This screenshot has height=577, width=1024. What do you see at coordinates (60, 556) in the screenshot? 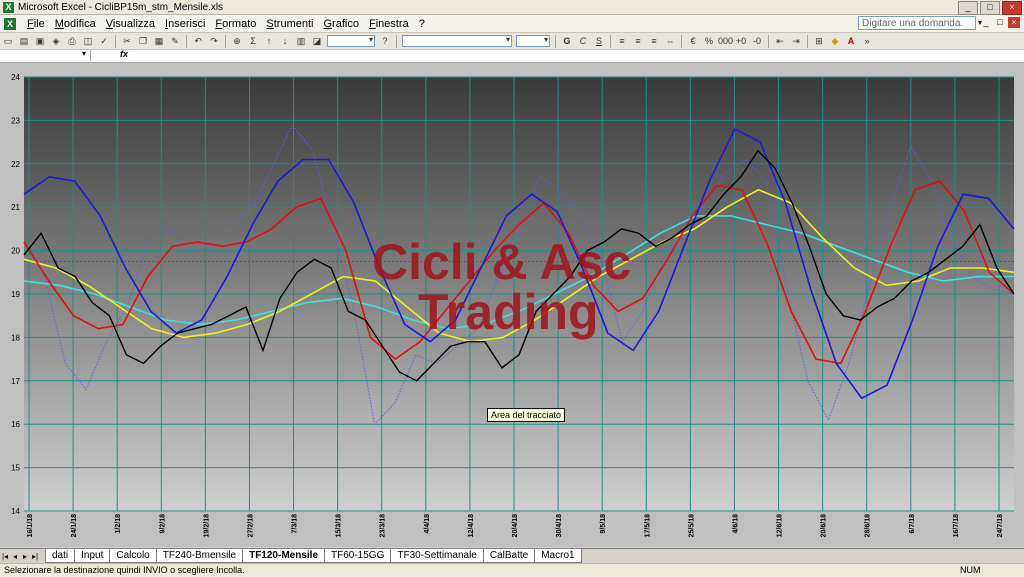
I see `tab-dati: dati` at bounding box center [60, 556].